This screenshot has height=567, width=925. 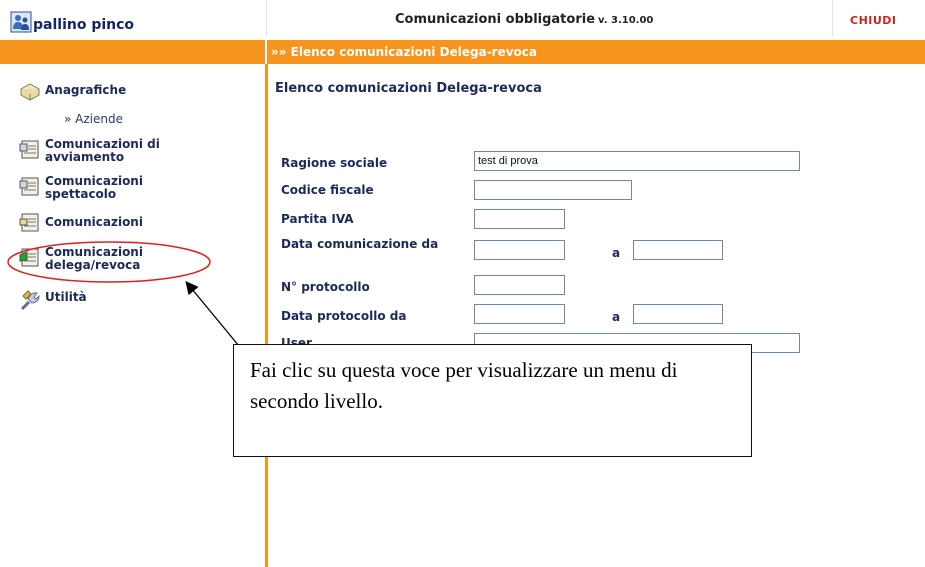 I want to click on breadcrumb: »» Elenco comunicazioni Delega-revoca, so click(x=404, y=52).